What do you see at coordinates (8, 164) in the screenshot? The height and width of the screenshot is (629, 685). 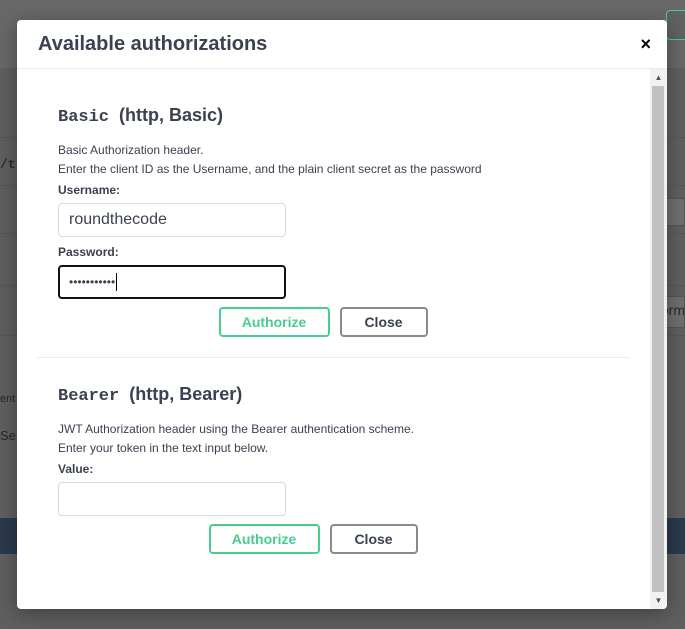 I see `background-path-fragment: /t` at bounding box center [8, 164].